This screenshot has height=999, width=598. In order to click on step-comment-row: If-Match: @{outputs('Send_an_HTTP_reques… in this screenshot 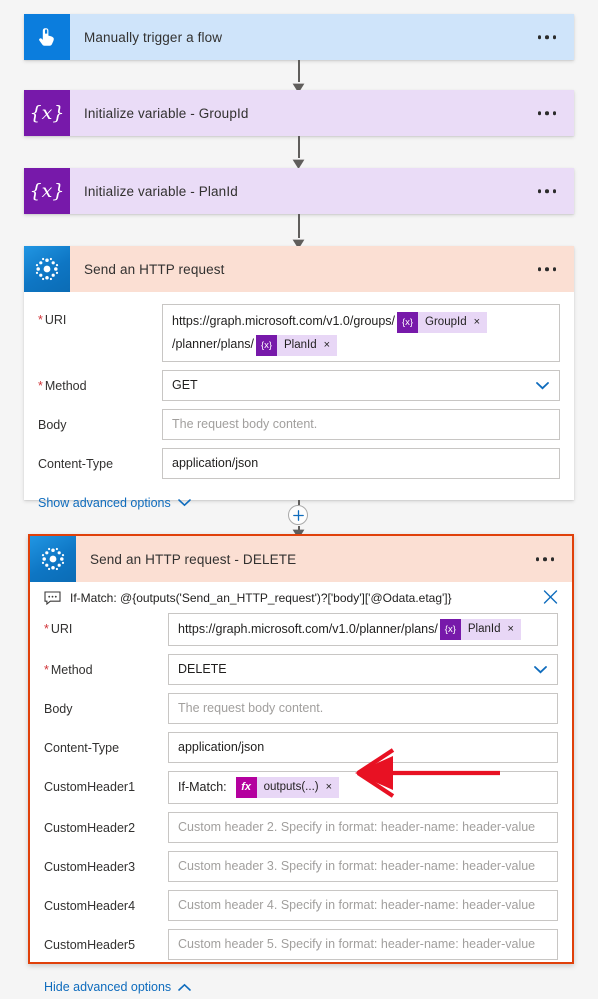, I will do `click(301, 596)`.